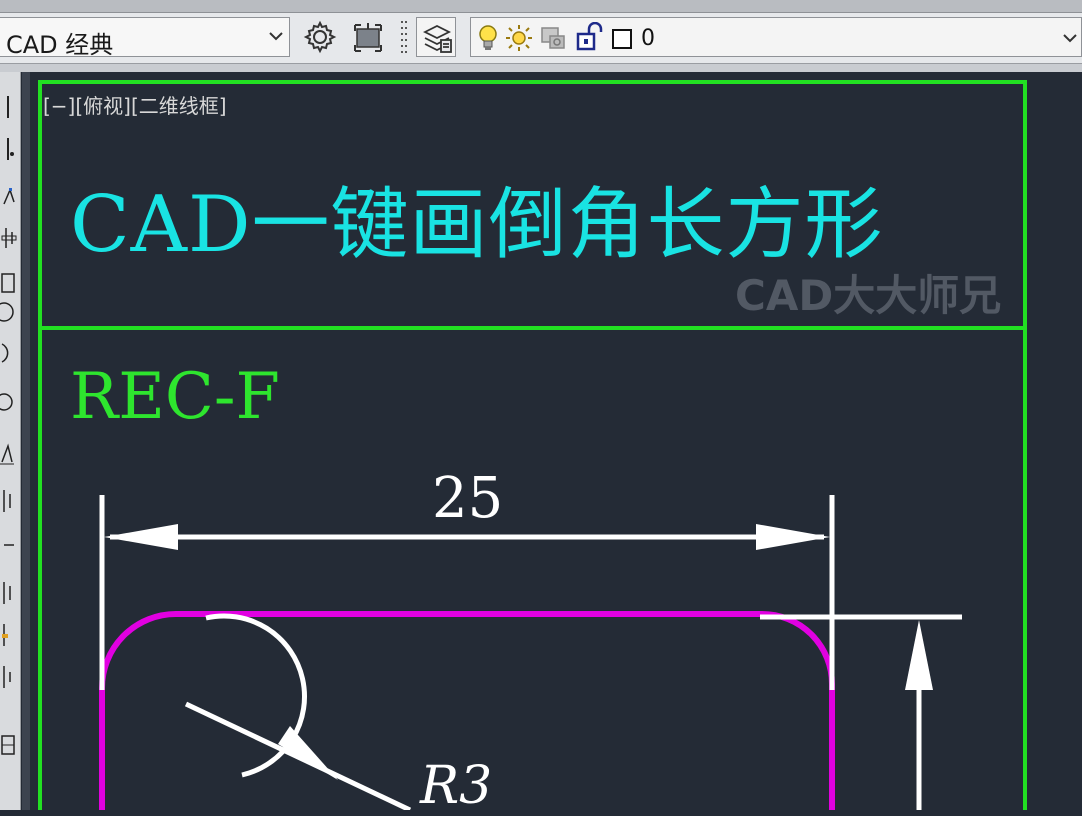 The height and width of the screenshot is (816, 1082). What do you see at coordinates (175, 397) in the screenshot?
I see `command-label: REC-F` at bounding box center [175, 397].